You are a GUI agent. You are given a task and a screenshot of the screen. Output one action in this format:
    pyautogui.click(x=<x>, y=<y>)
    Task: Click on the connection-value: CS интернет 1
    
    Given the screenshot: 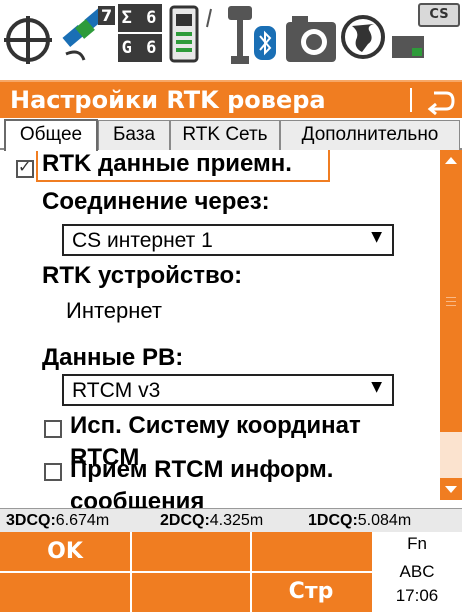 What is the action you would take?
    pyautogui.click(x=142, y=240)
    